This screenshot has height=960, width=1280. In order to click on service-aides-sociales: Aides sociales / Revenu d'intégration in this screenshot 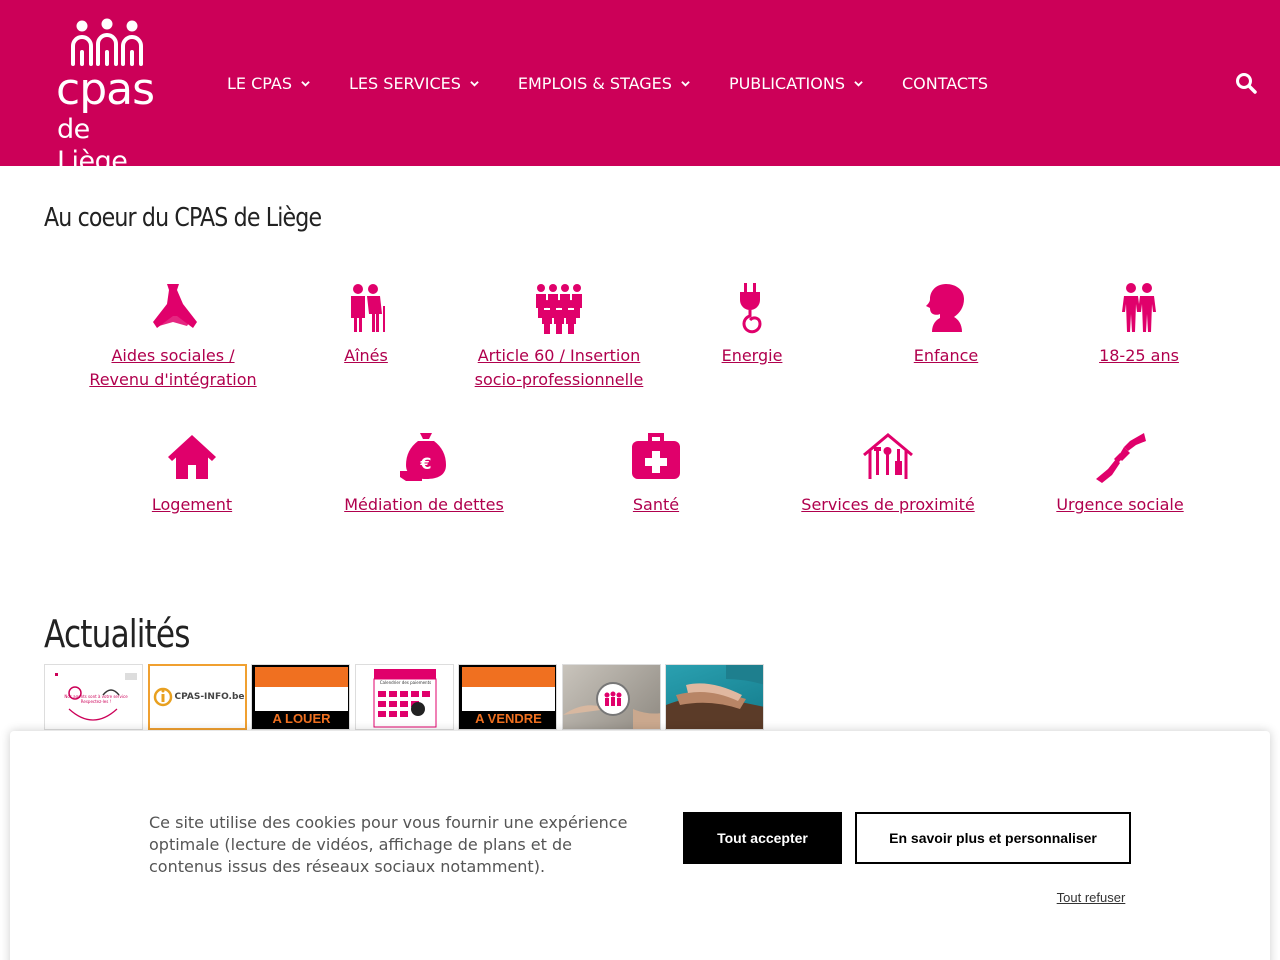, I will do `click(173, 337)`.